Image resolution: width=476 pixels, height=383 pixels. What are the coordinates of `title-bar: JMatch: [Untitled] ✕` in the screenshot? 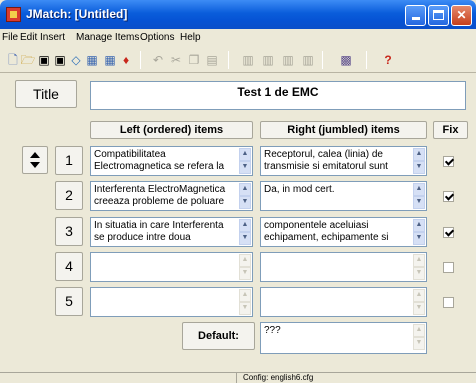 It's located at (238, 14).